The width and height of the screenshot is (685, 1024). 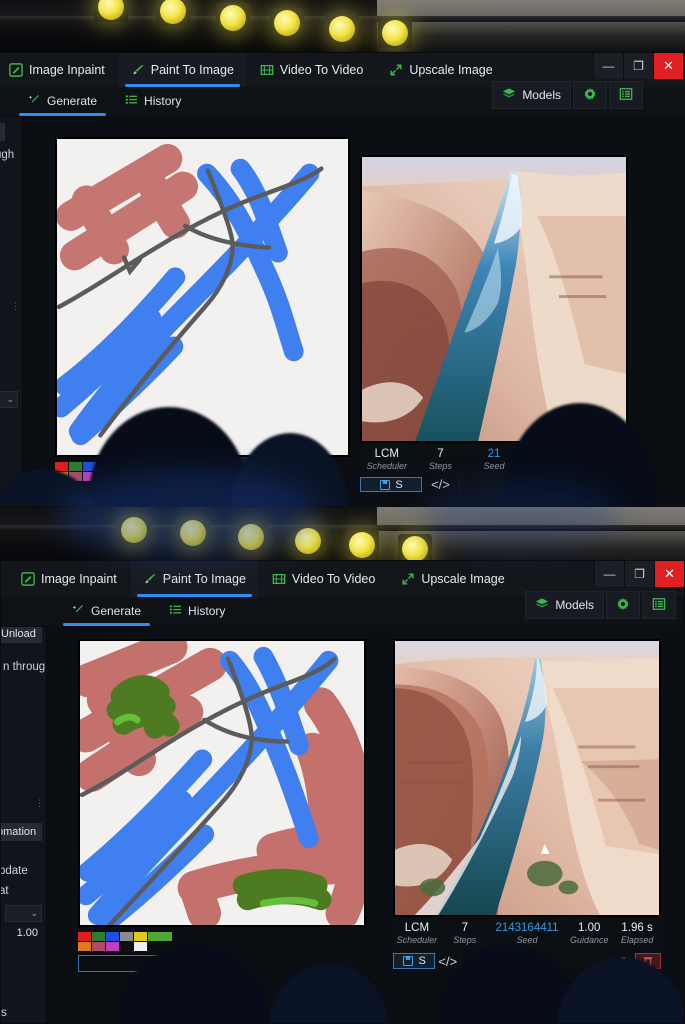 I want to click on back-wall, so click(x=530, y=26).